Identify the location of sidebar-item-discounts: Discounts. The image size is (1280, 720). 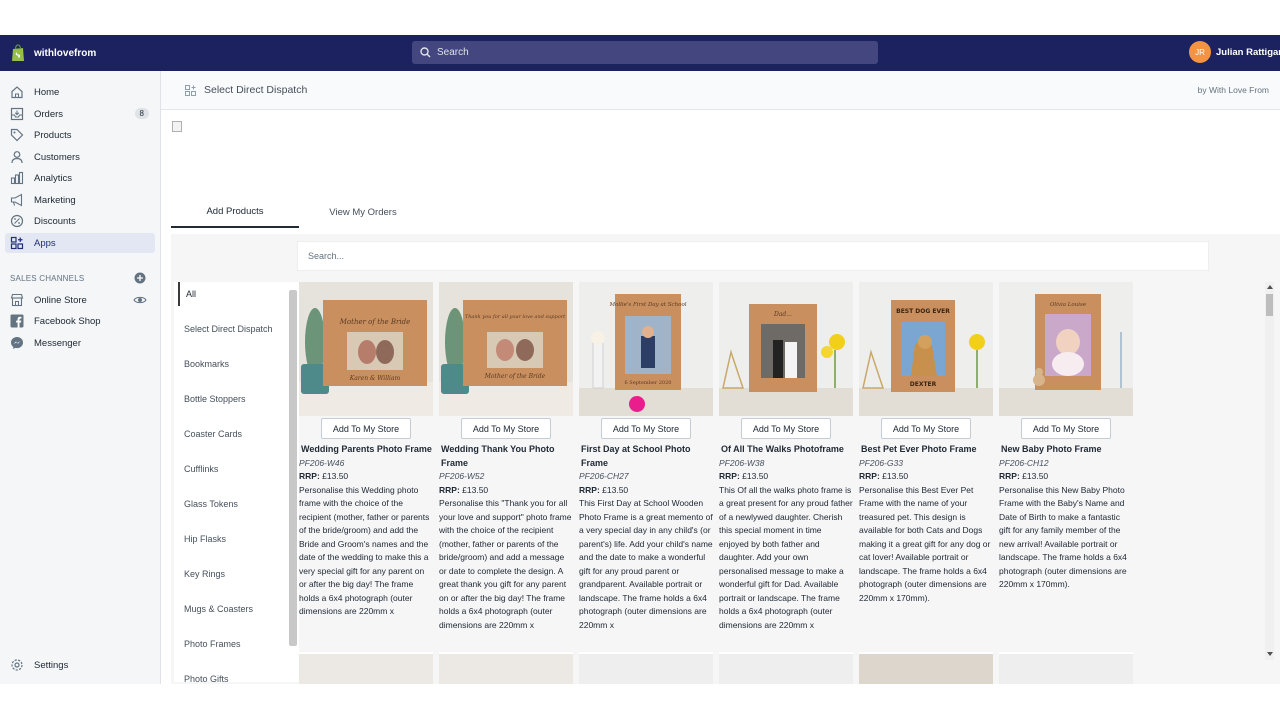
(80, 221).